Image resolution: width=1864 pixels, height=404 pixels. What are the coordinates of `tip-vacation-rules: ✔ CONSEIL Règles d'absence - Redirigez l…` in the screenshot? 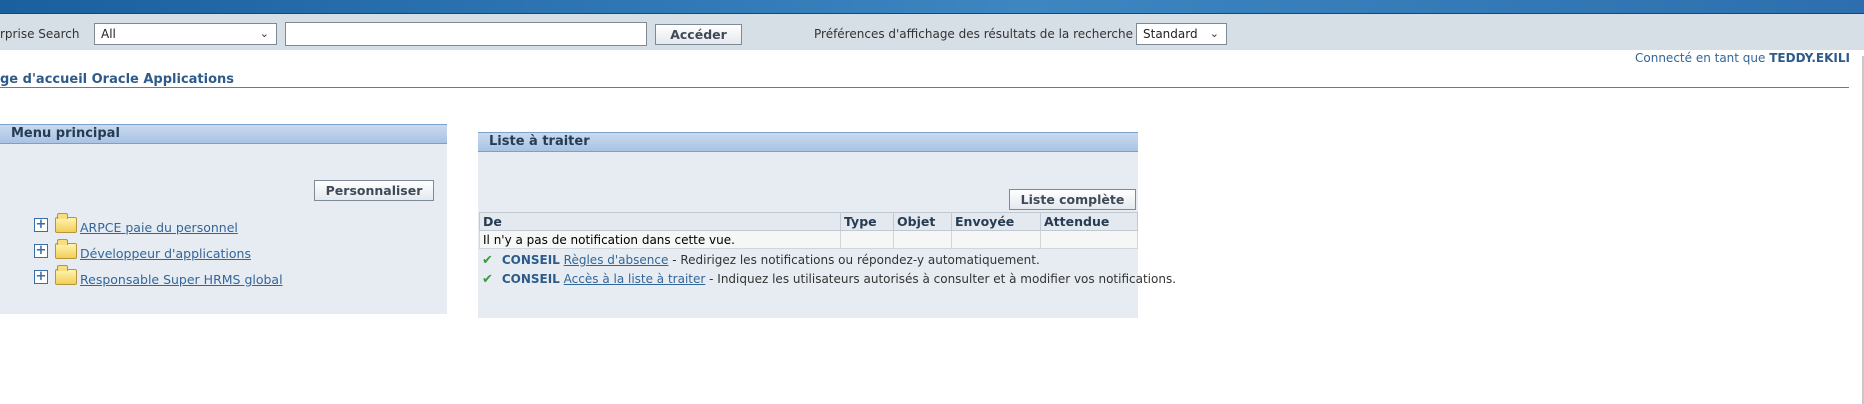 It's located at (761, 262).